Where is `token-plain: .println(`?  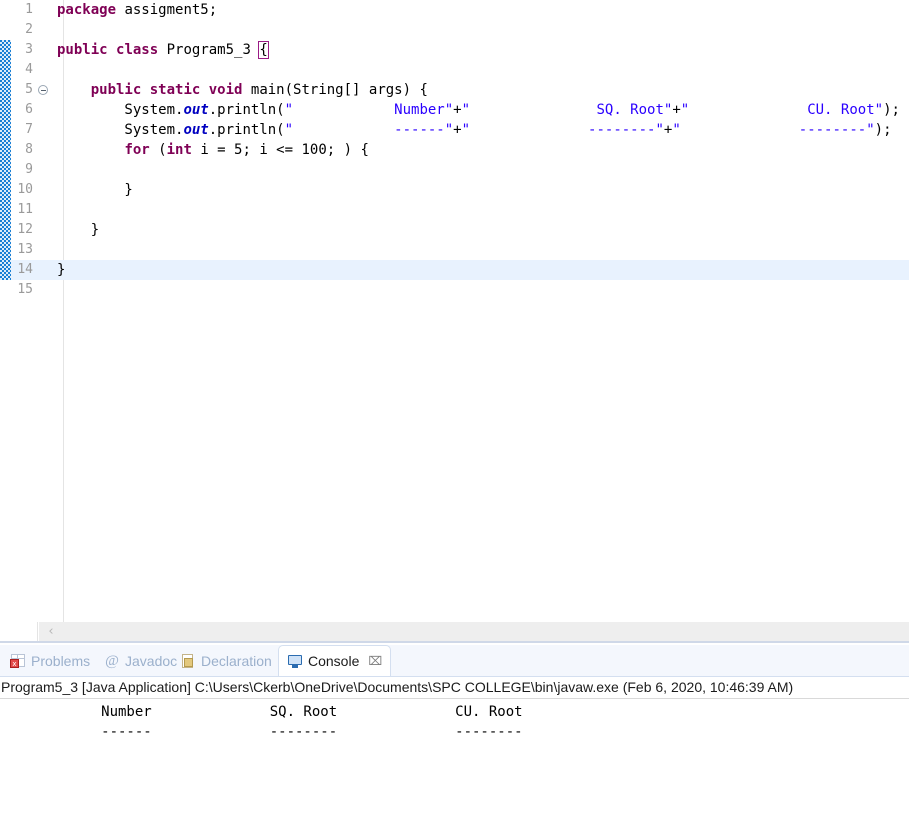
token-plain: .println( is located at coordinates (246, 130).